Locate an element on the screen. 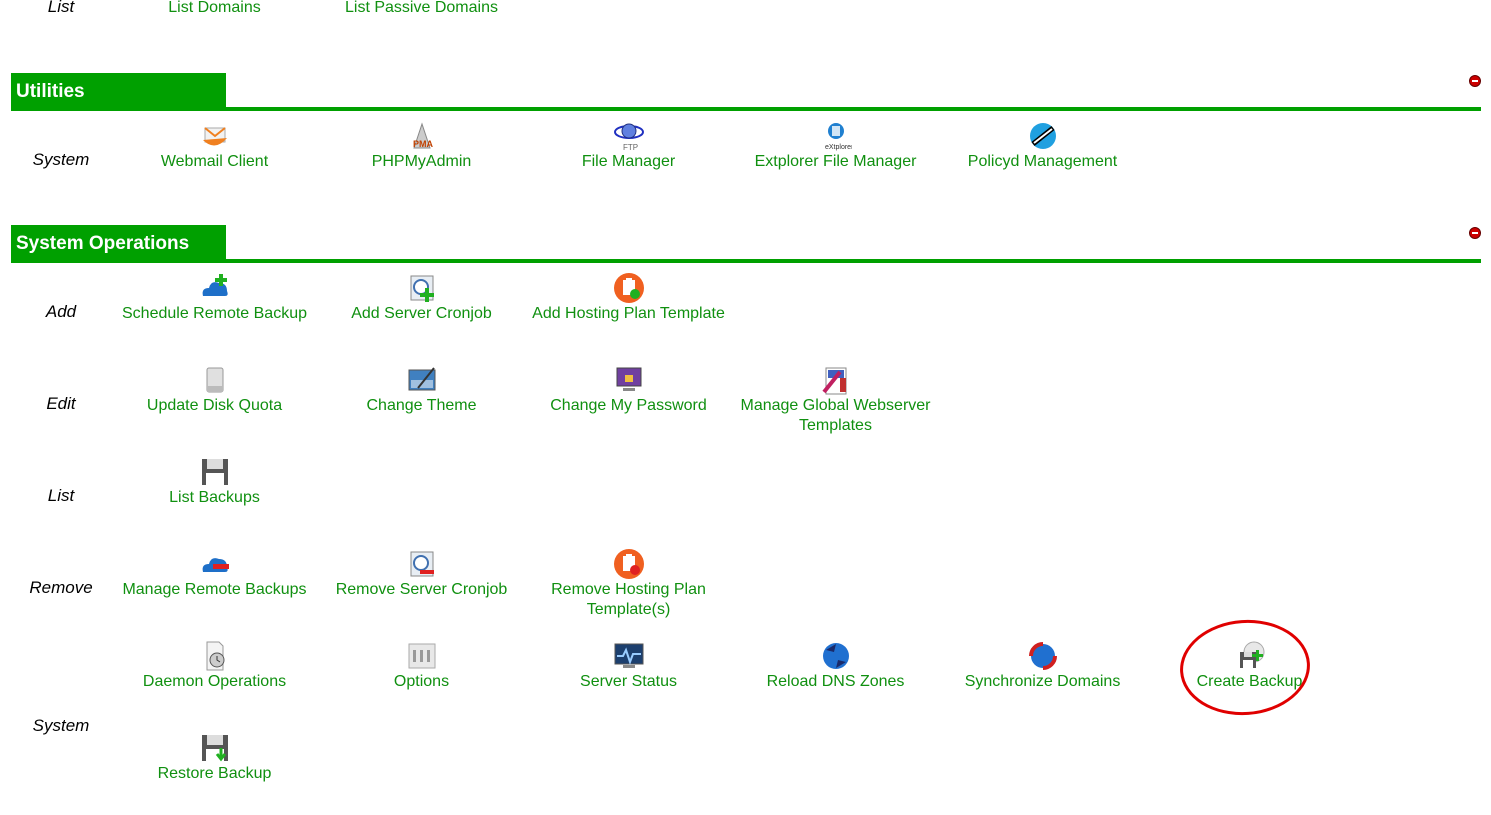 The height and width of the screenshot is (815, 1491). list-backups-link: List Backups is located at coordinates (214, 482).